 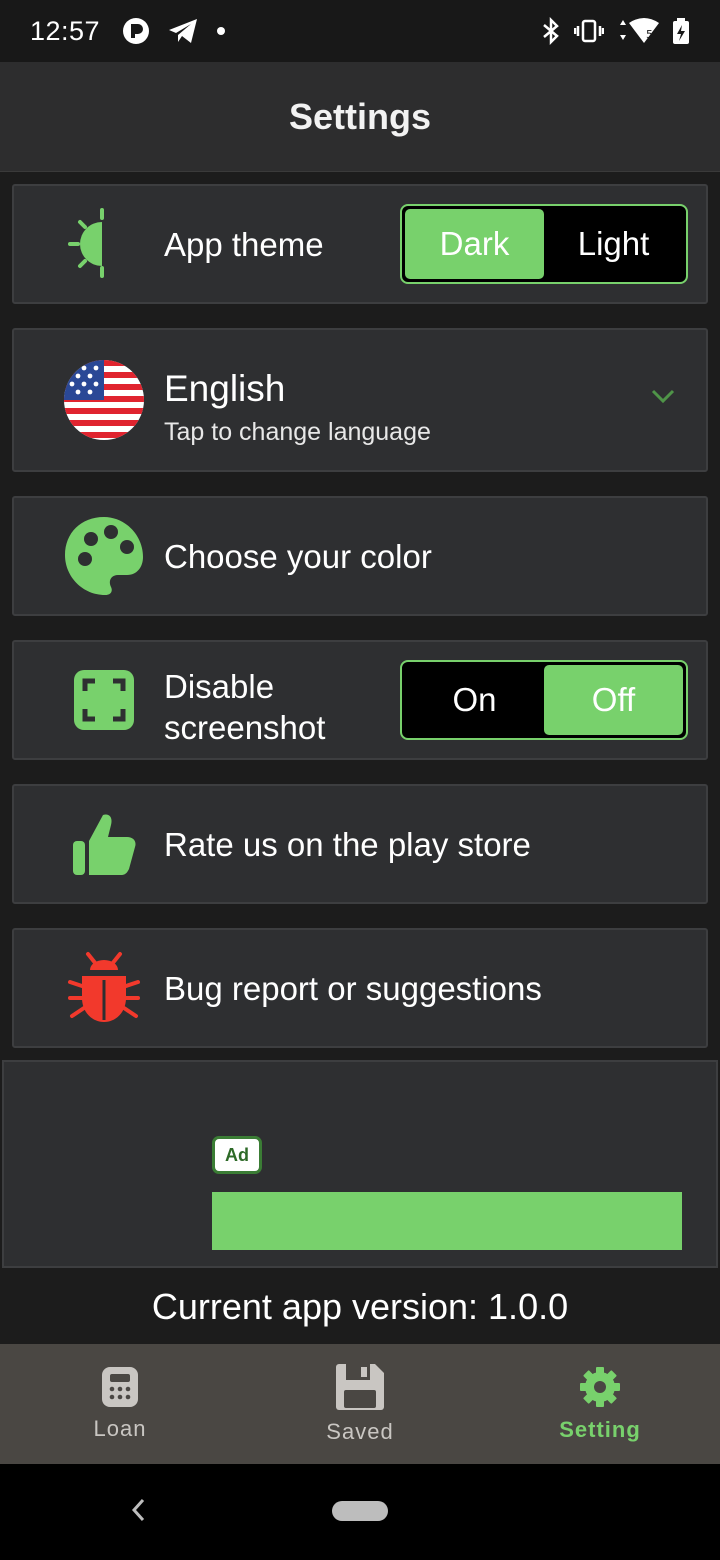 I want to click on home-pill, so click(x=360, y=1511).